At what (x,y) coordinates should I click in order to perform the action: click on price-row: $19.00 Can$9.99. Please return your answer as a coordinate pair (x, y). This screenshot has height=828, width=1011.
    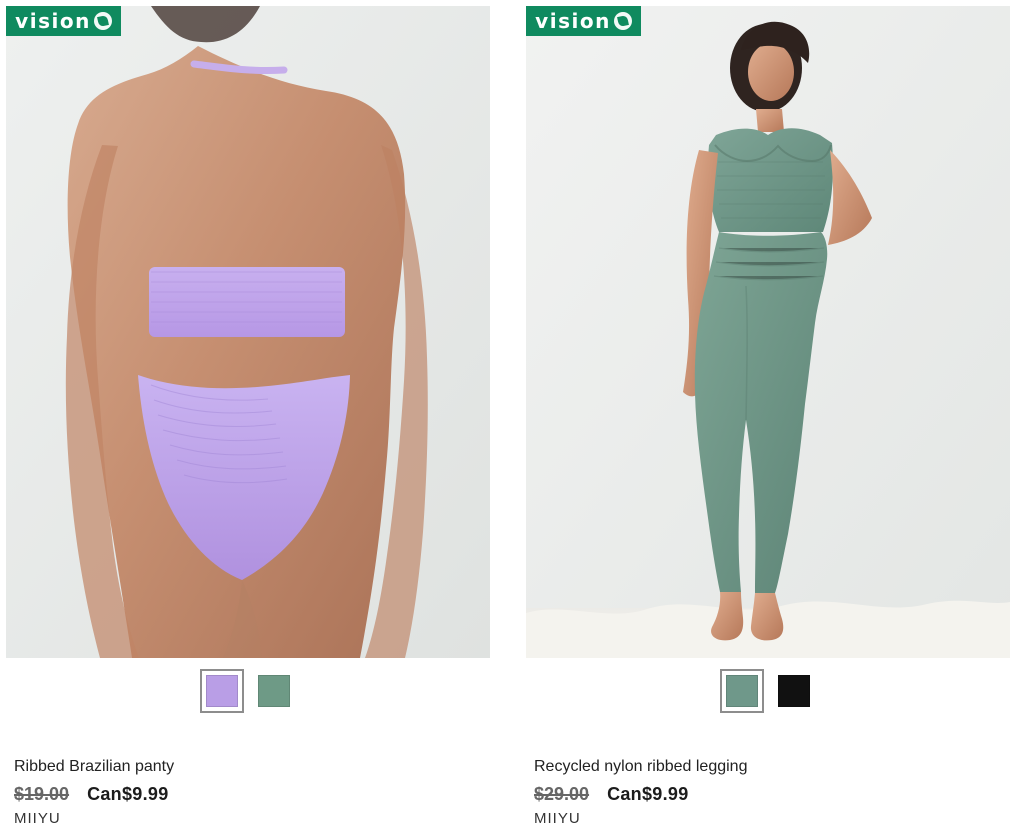
    Looking at the image, I should click on (91, 794).